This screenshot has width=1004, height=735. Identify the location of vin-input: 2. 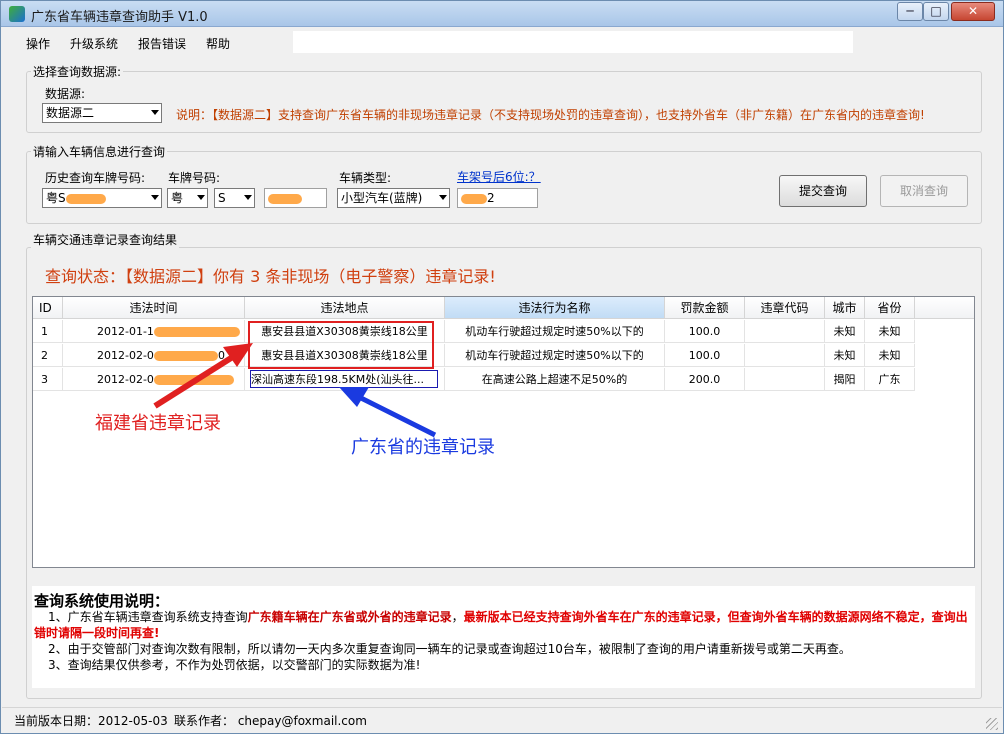
(497, 198).